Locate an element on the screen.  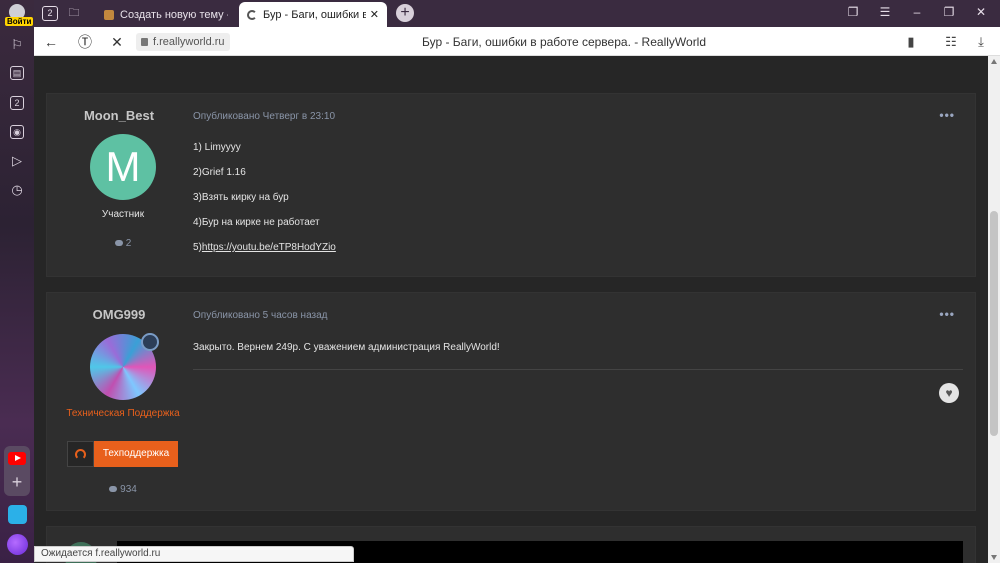
url-text: f.reallyworld.ru is located at coordinates (189, 42).